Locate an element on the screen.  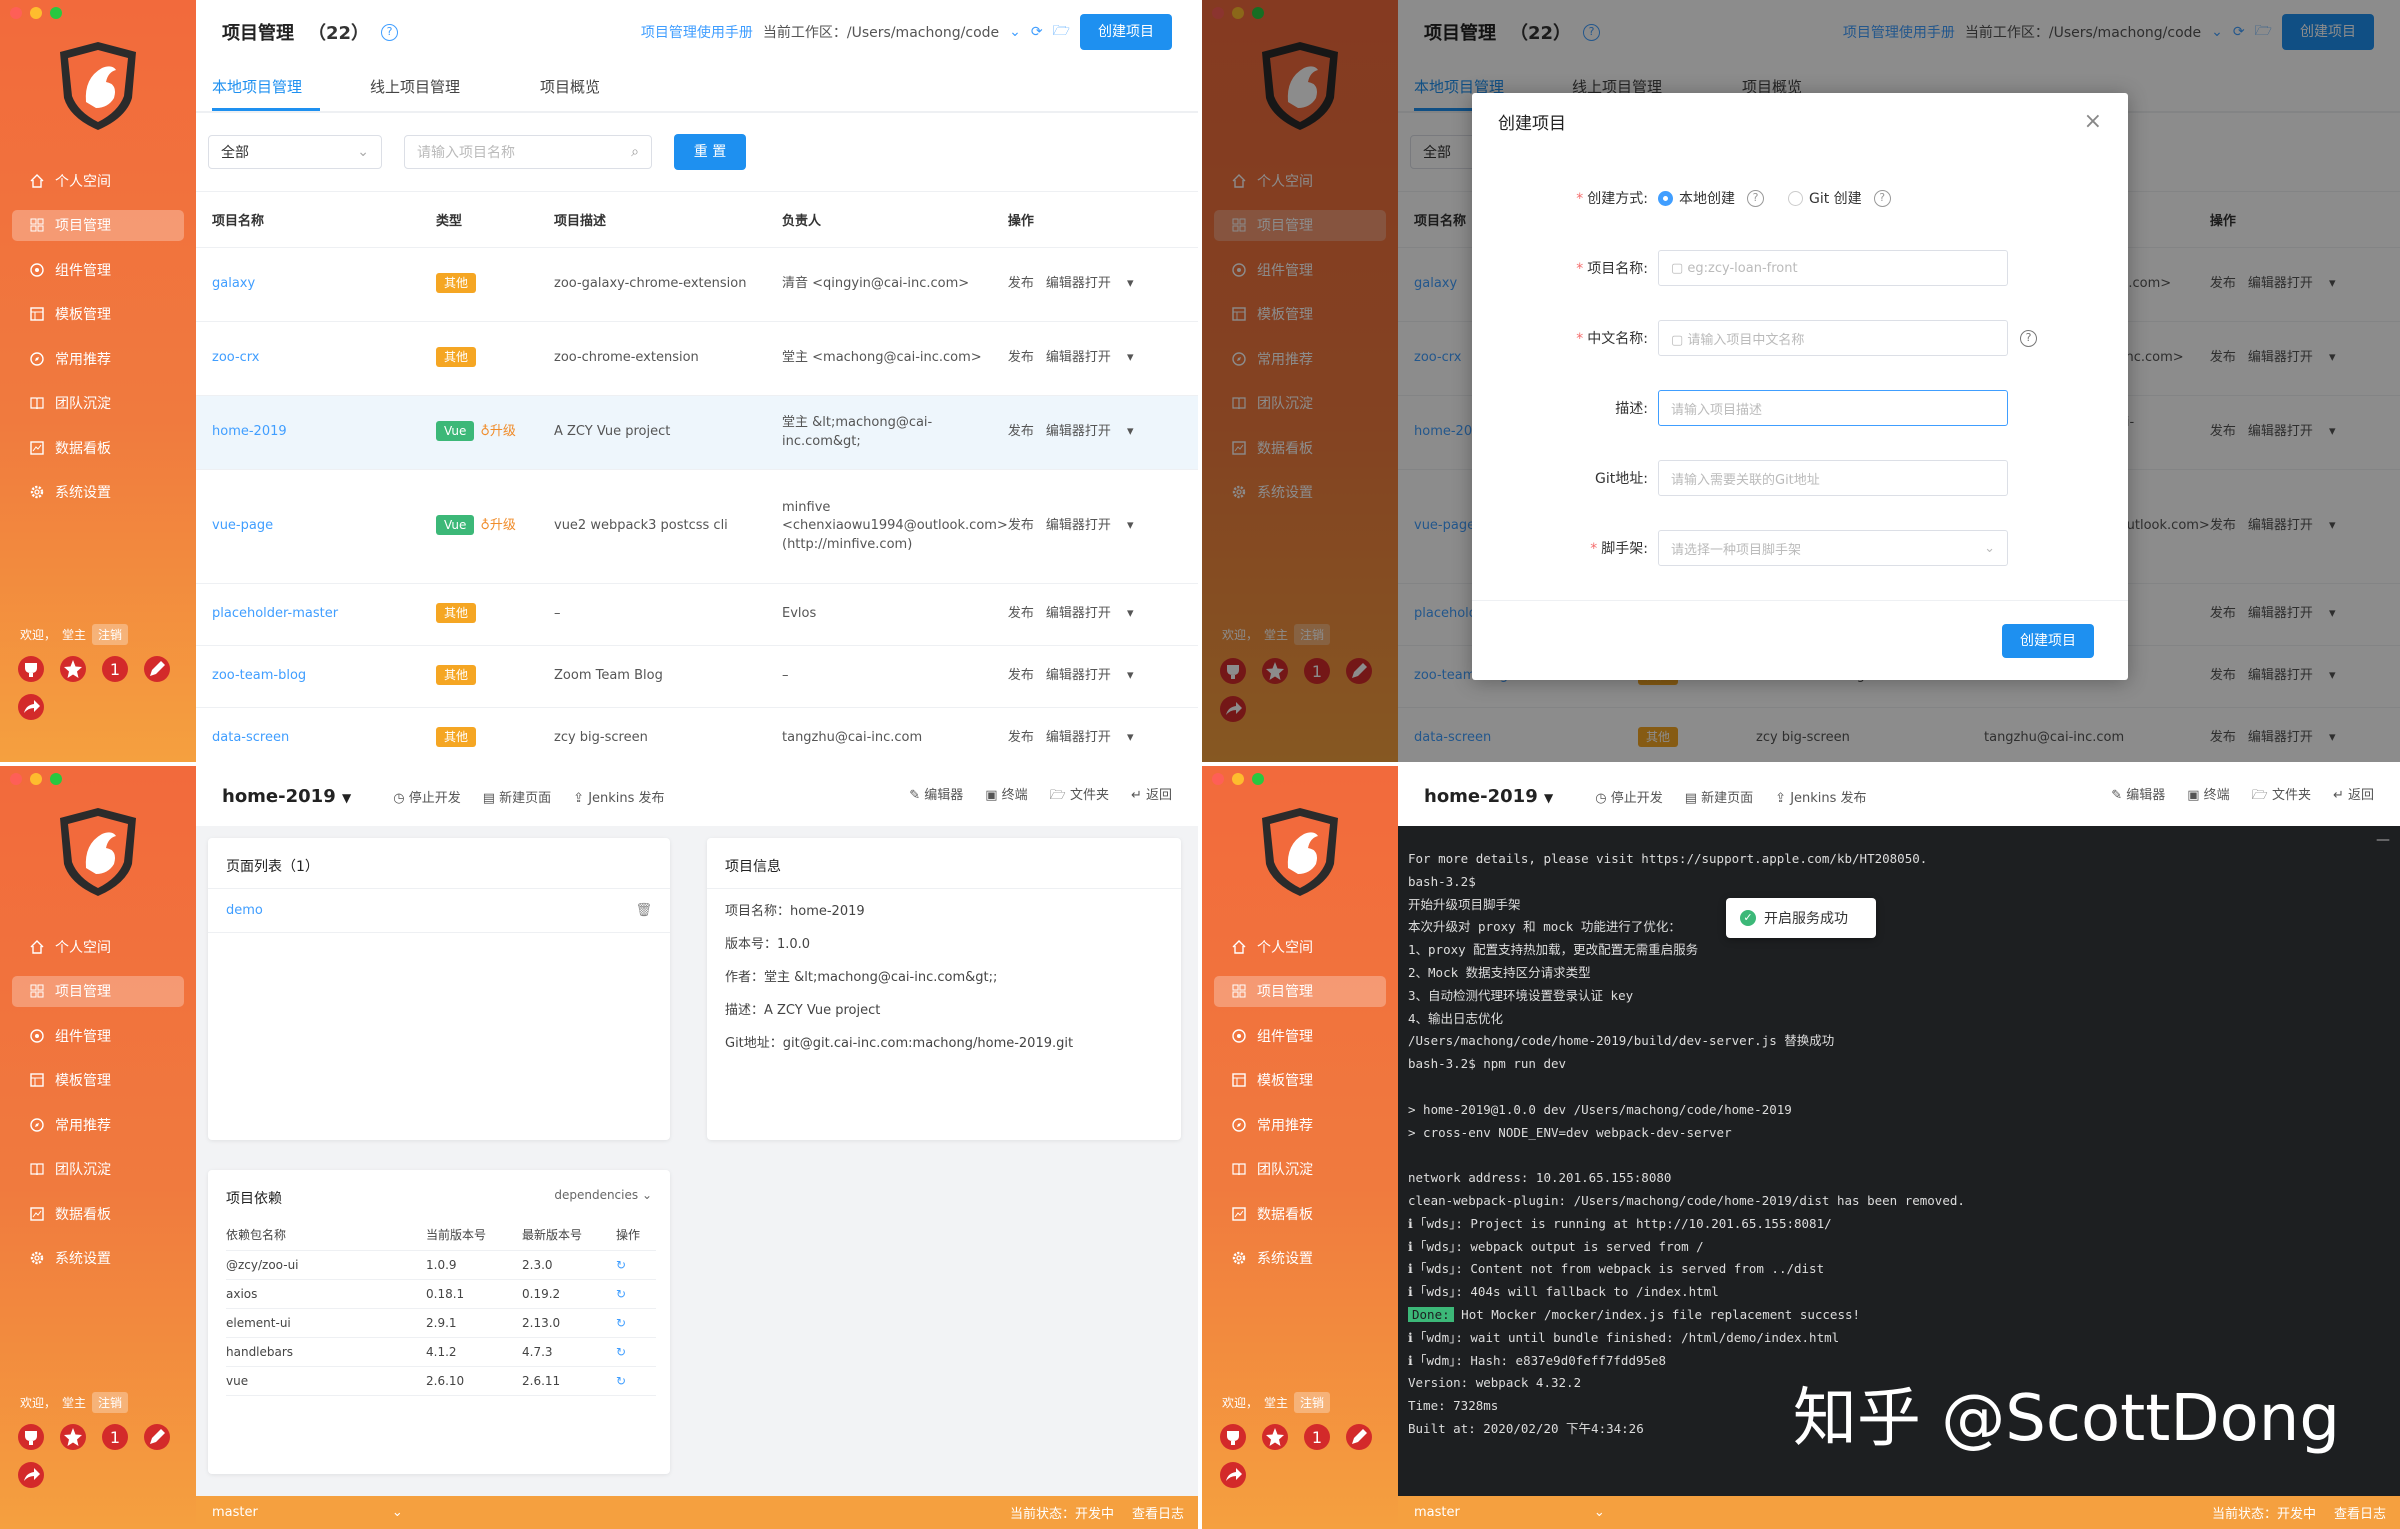
workspace-dropdown-icon: ⌄ is located at coordinates (1015, 32).